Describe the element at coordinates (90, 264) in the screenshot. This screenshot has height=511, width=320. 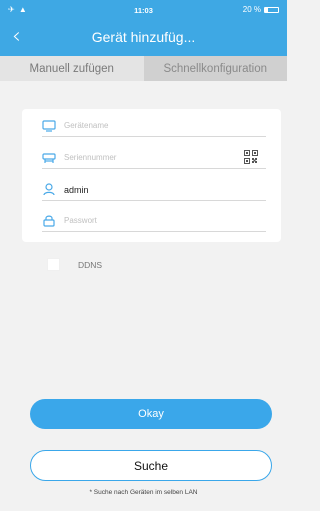
I see `ddns-label: DDNS` at that location.